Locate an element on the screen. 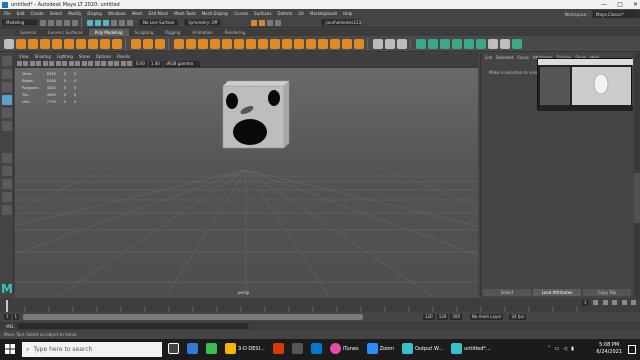 Image resolution: width=640 pixels, height=360 pixels. gate-mask-icon is located at coordinates (64, 63).